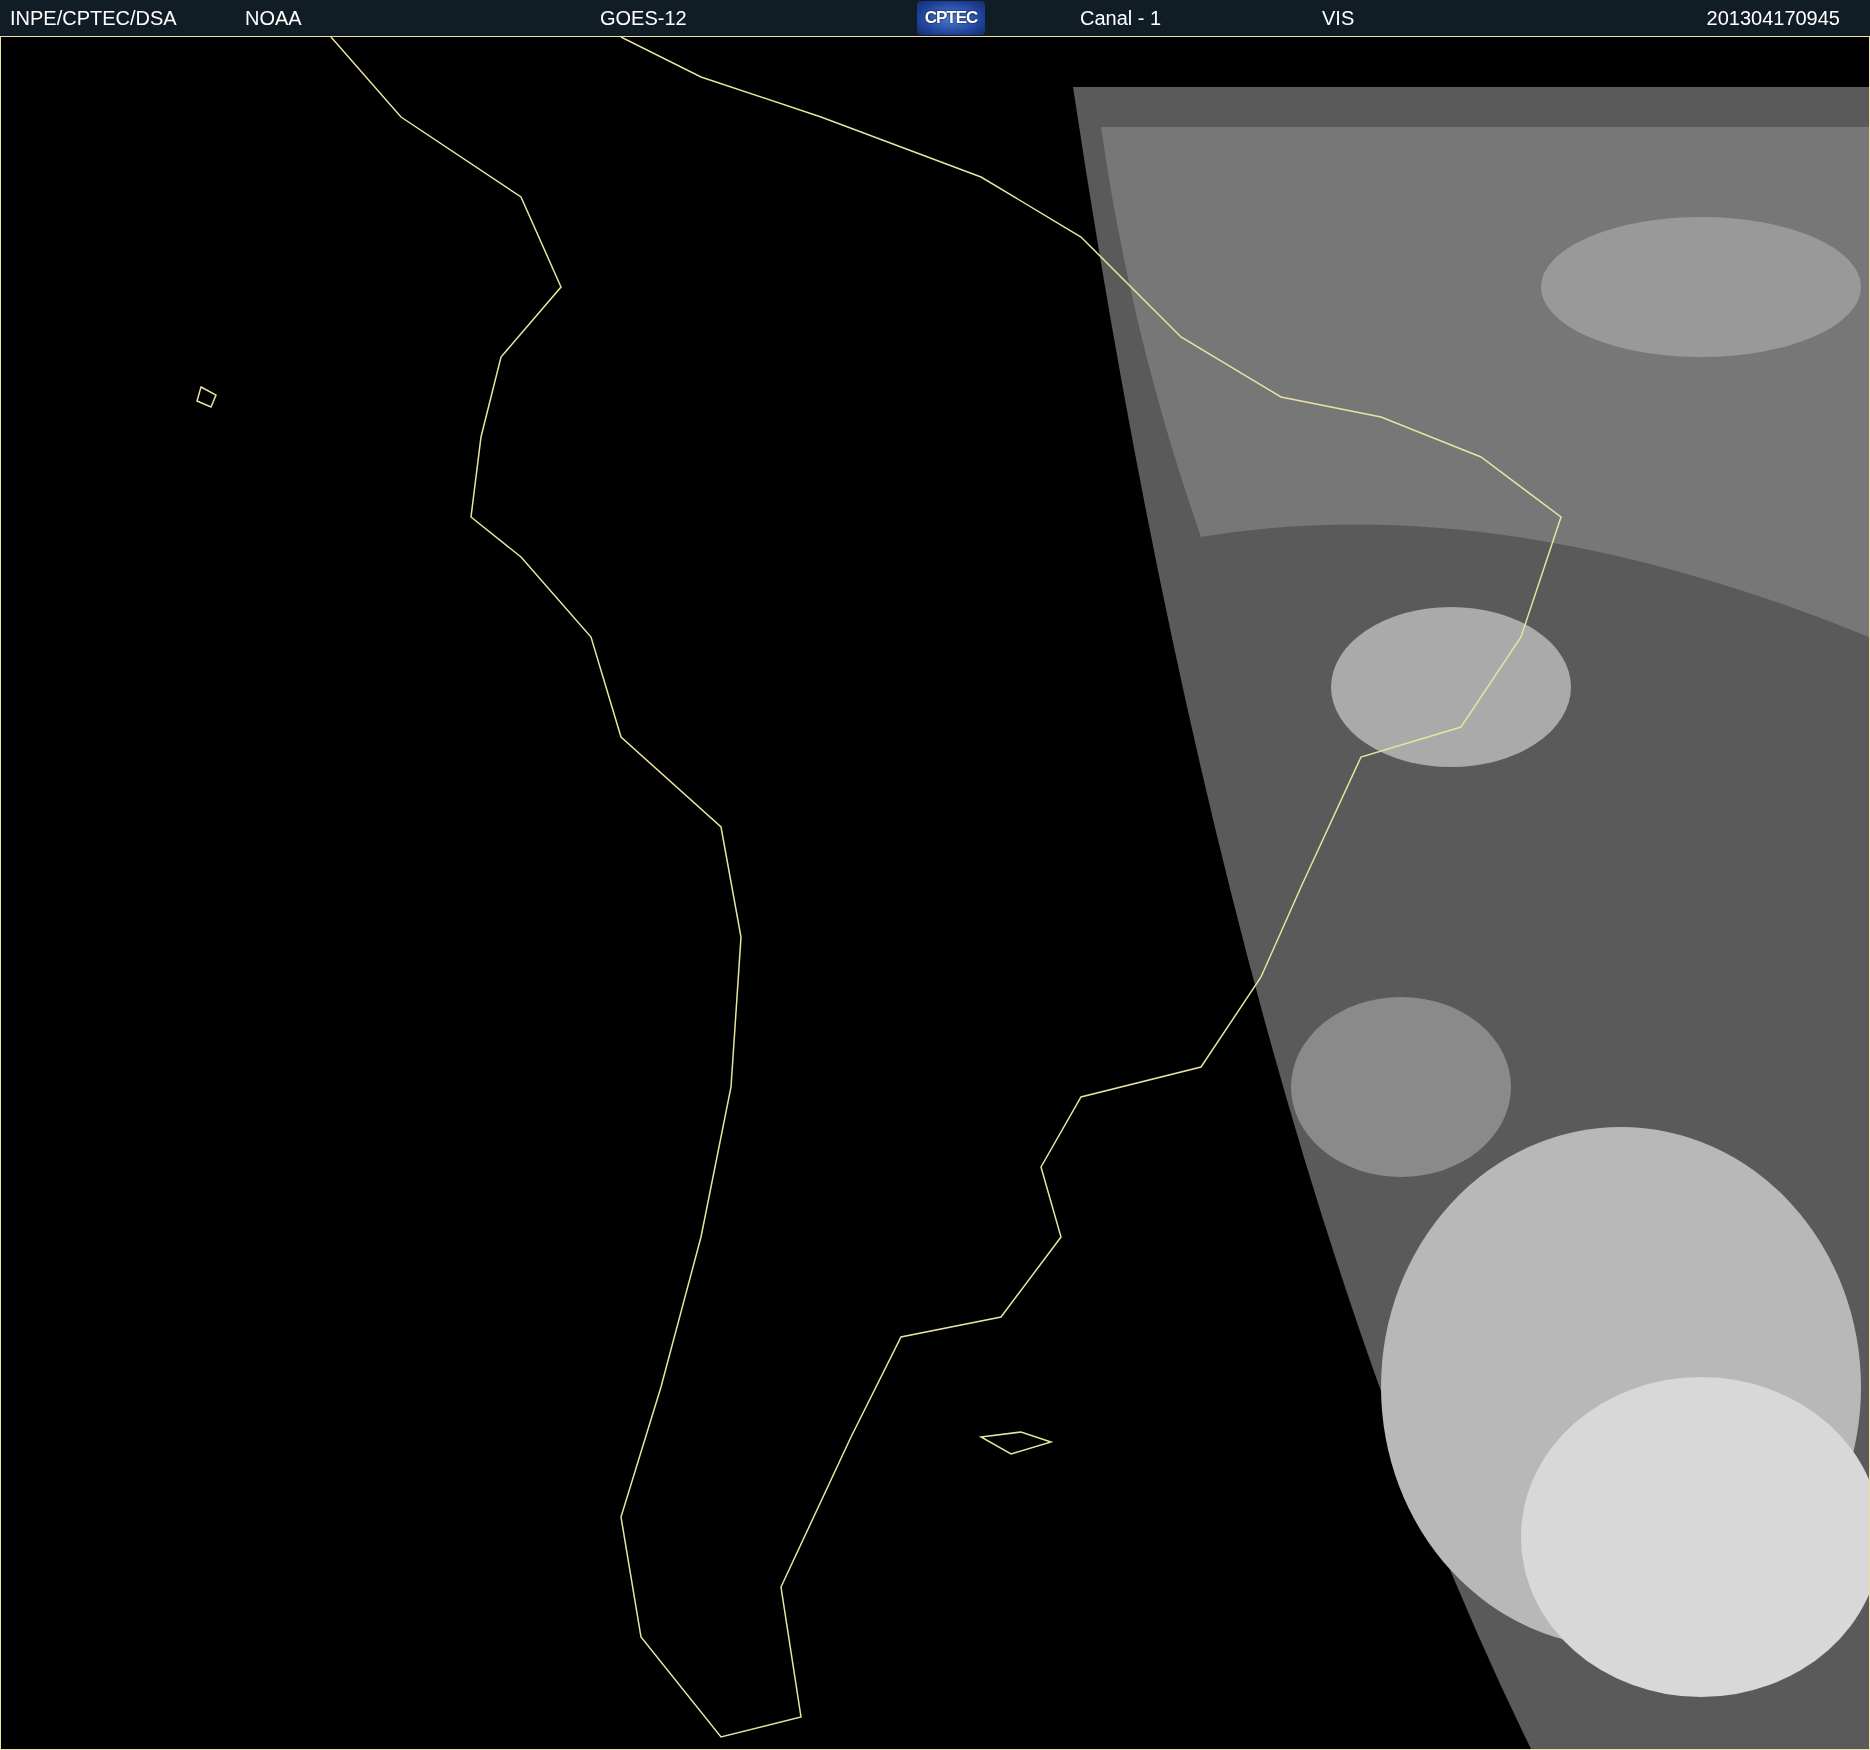 The height and width of the screenshot is (1750, 1870). Describe the element at coordinates (1121, 18) in the screenshot. I see `header-label: Canal - 1` at that location.